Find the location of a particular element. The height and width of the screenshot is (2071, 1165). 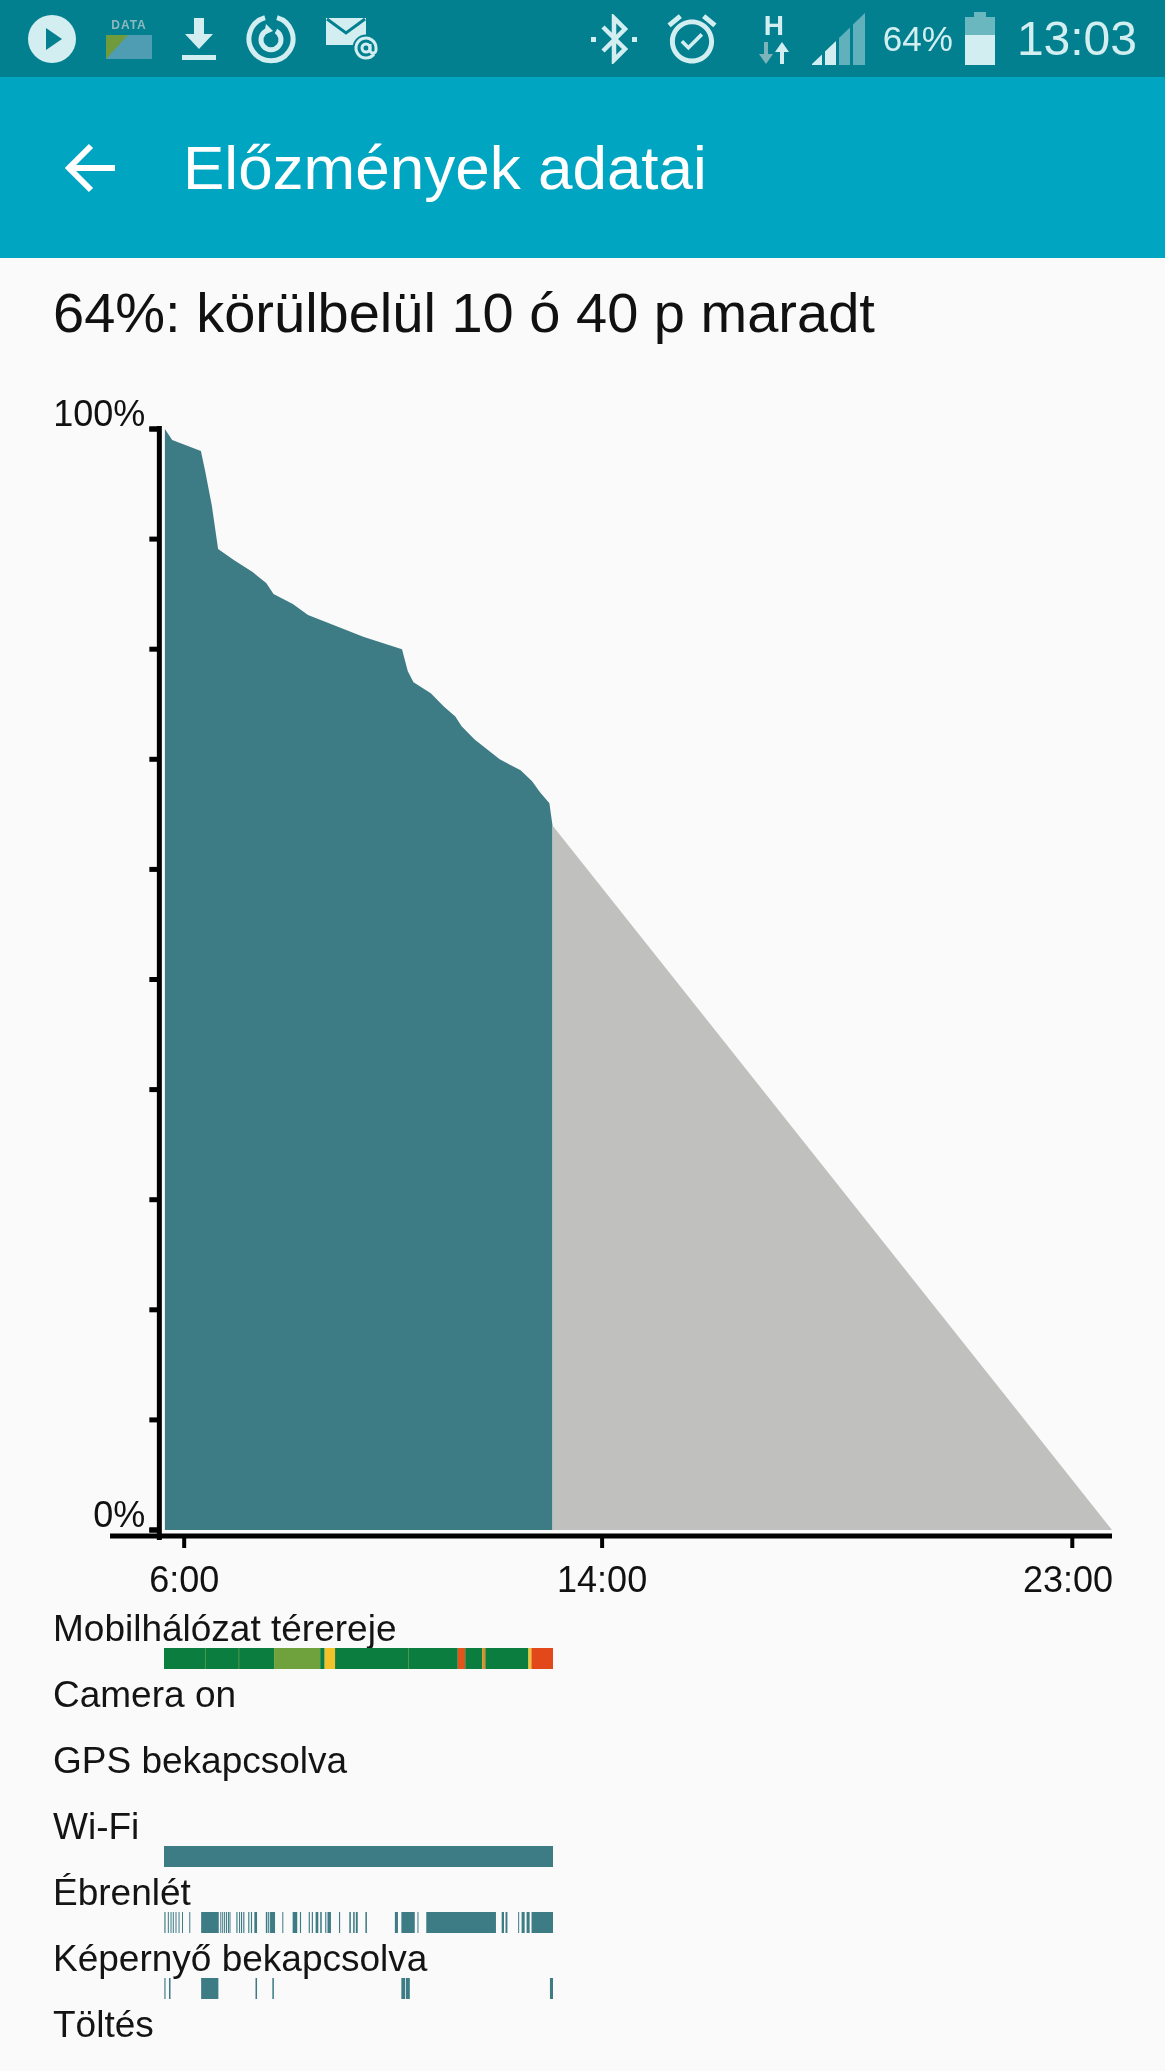

clock-time: 13:03 is located at coordinates (1076, 38).